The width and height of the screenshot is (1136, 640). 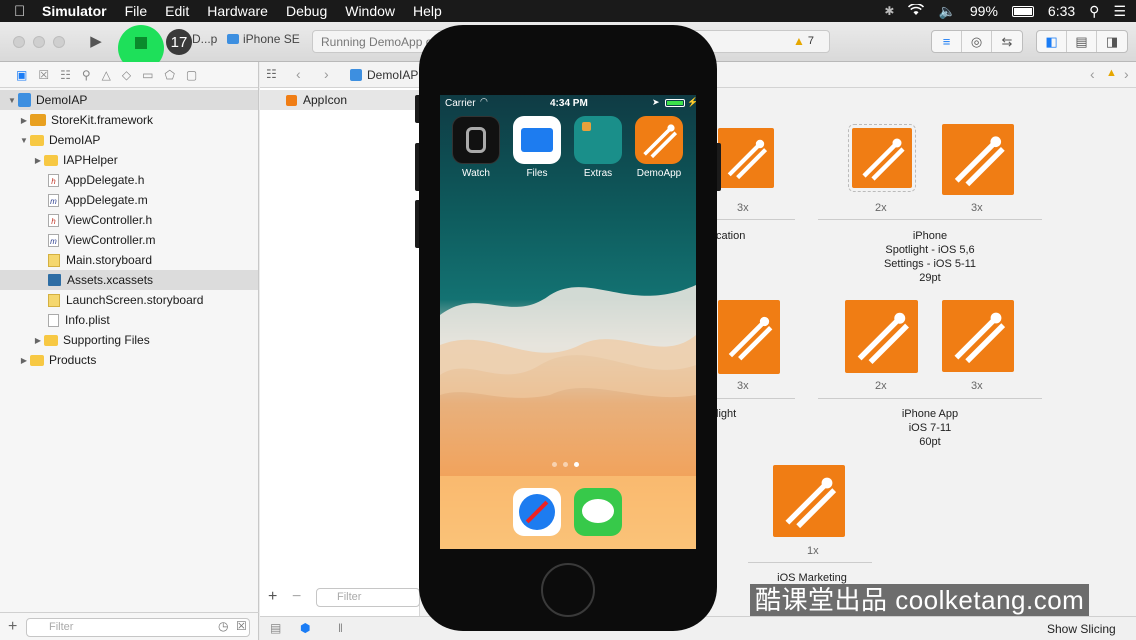 I want to click on device-selector: iPhone SE, so click(x=263, y=39).